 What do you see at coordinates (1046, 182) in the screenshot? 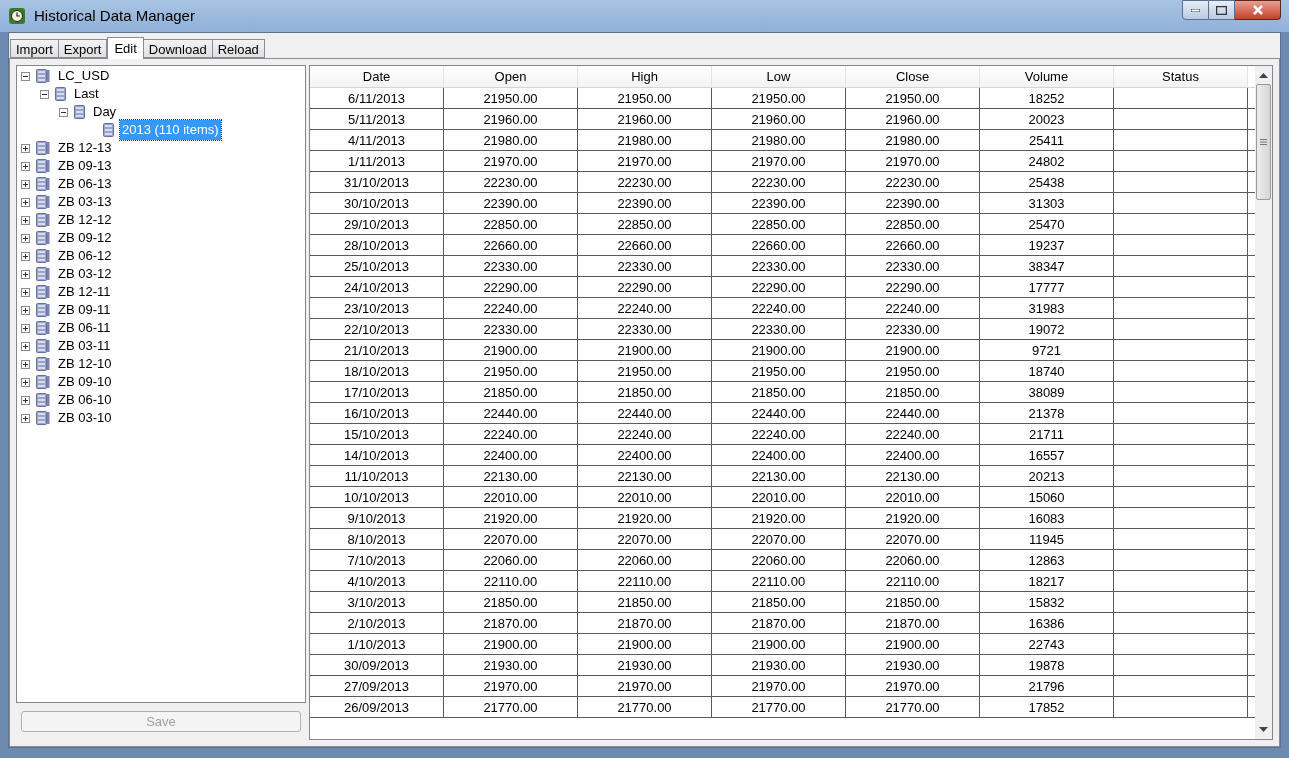
I see `table-cell: 25438` at bounding box center [1046, 182].